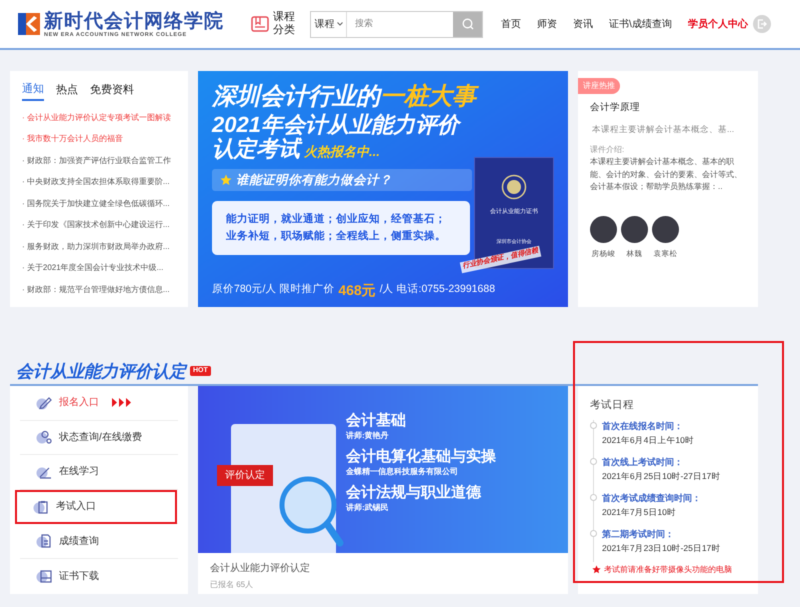  I want to click on banner-title: 2021年会计从业能力评价, so click(383, 125).